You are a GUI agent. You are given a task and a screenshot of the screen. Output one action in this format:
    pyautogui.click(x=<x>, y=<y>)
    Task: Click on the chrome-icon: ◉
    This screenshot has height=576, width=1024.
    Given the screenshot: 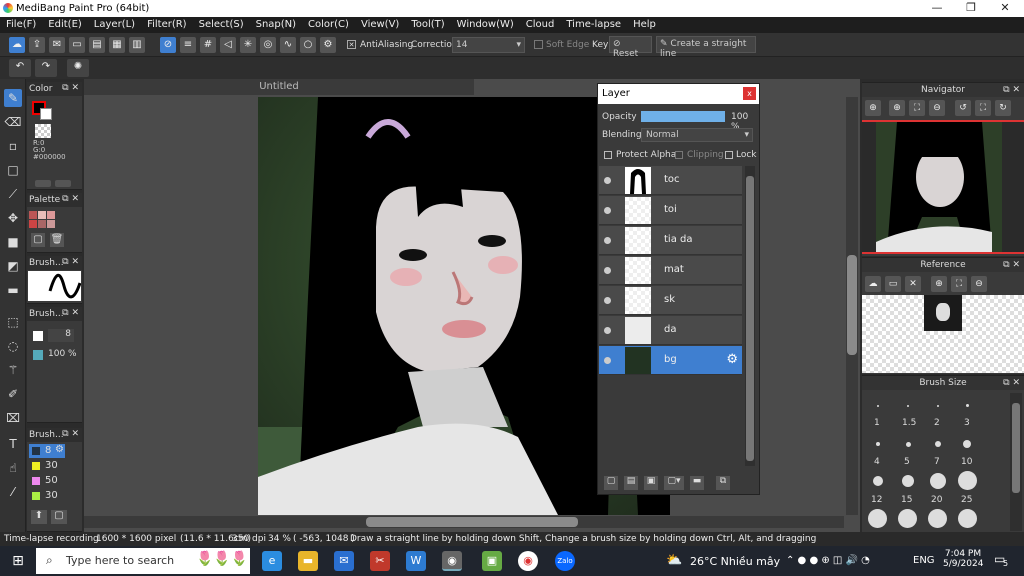 What is the action you would take?
    pyautogui.click(x=528, y=561)
    